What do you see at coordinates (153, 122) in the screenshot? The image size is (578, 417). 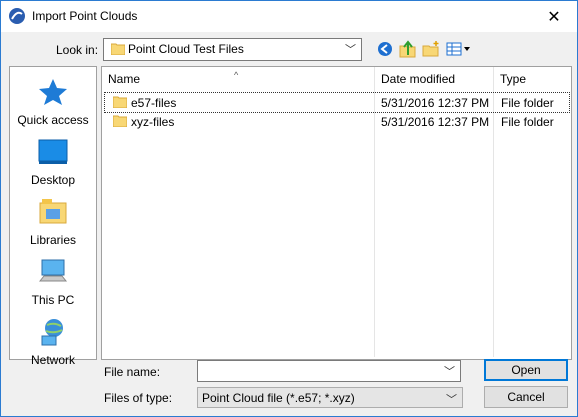 I see `file-name: xyz-files` at bounding box center [153, 122].